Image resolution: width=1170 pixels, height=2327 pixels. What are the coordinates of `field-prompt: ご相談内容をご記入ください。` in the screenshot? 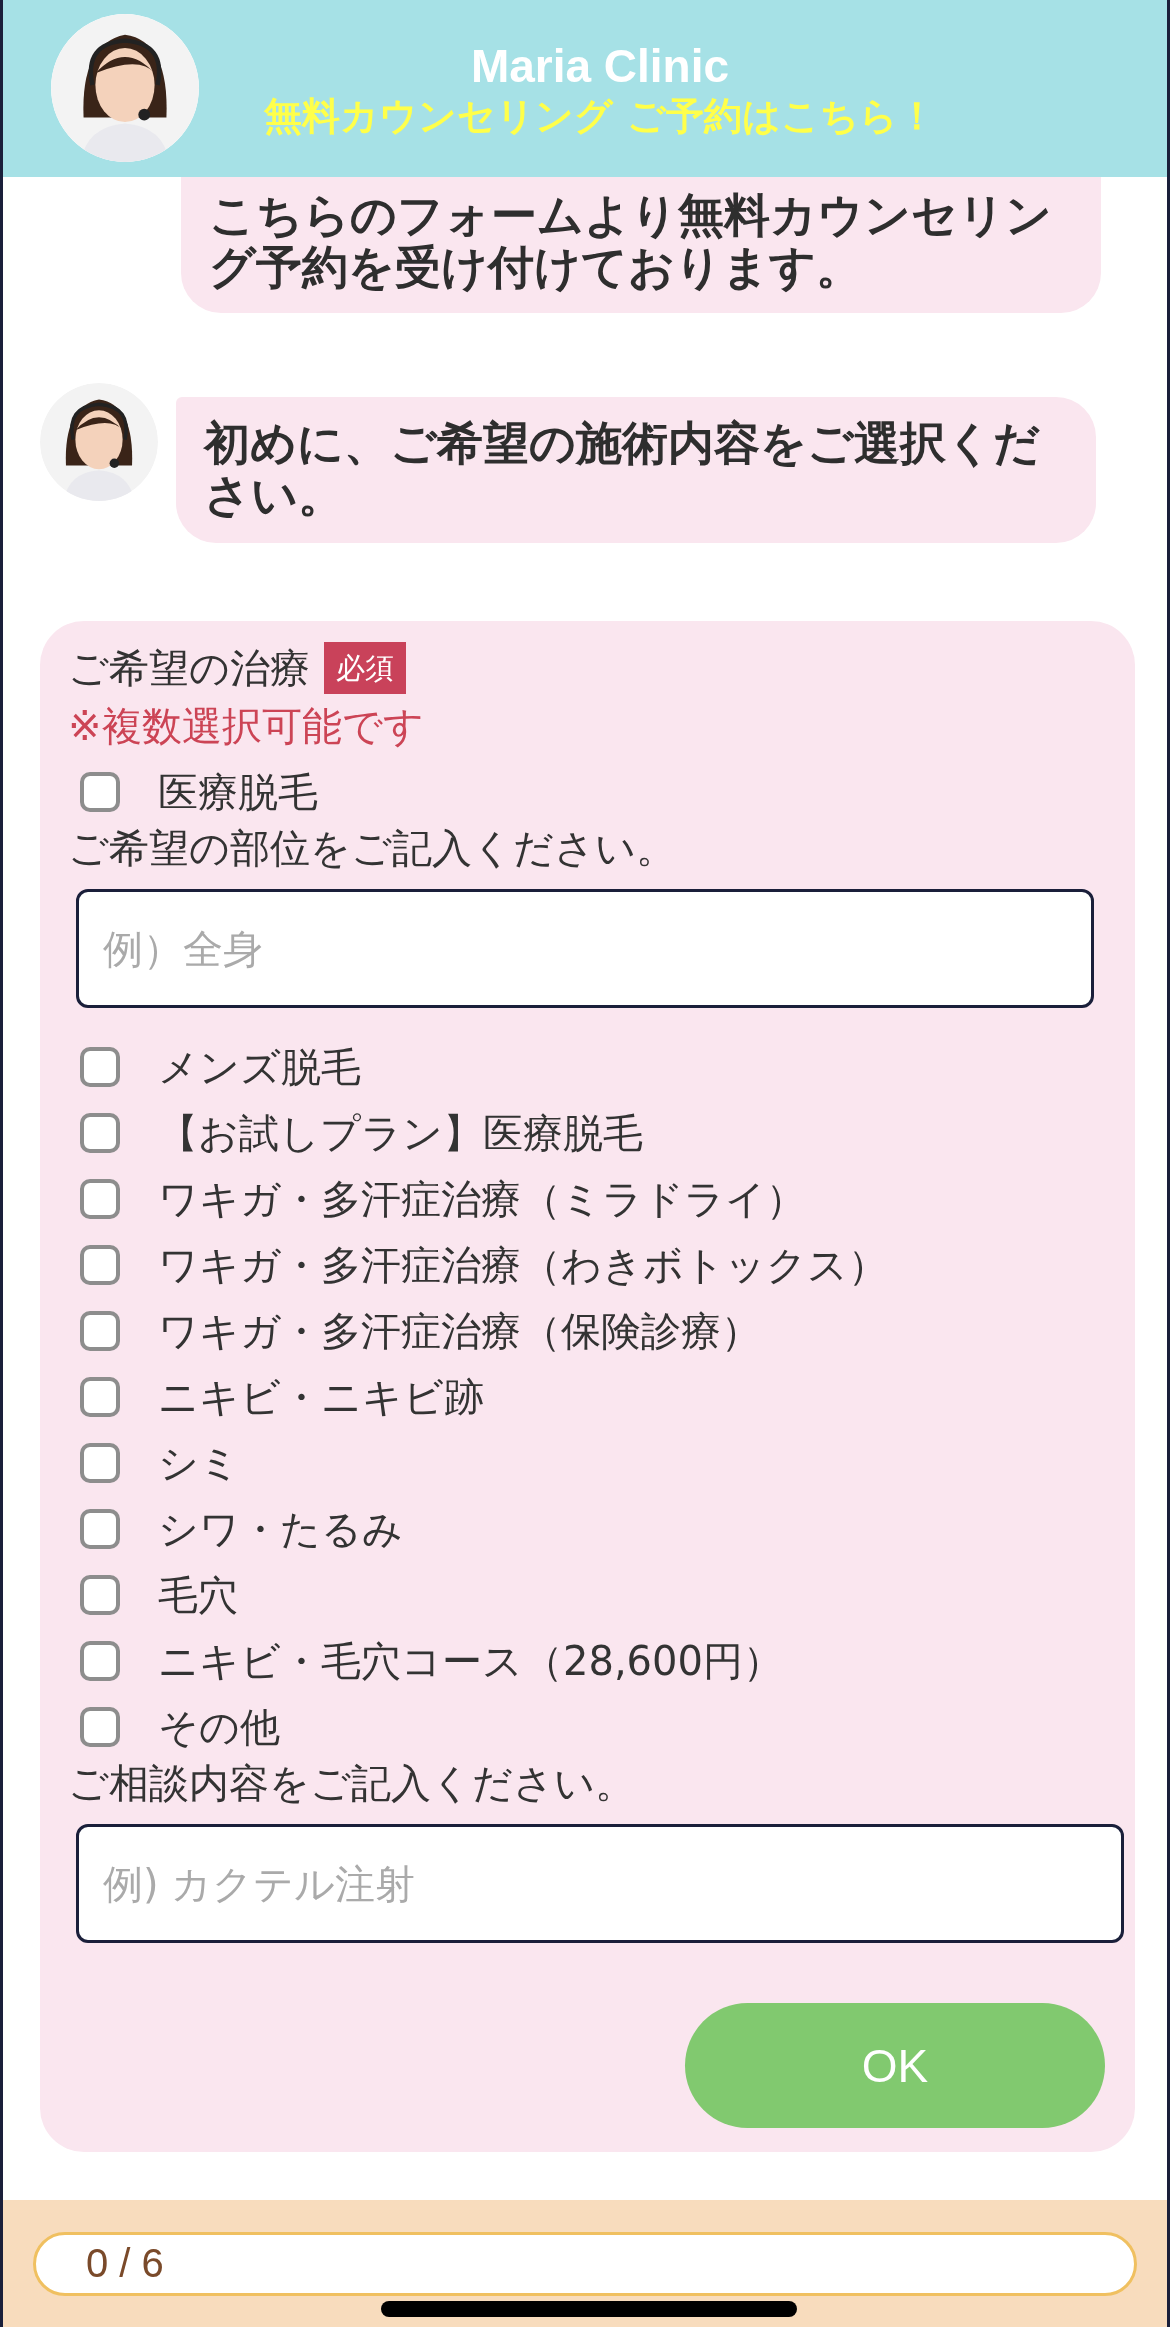 It's located at (352, 1783).